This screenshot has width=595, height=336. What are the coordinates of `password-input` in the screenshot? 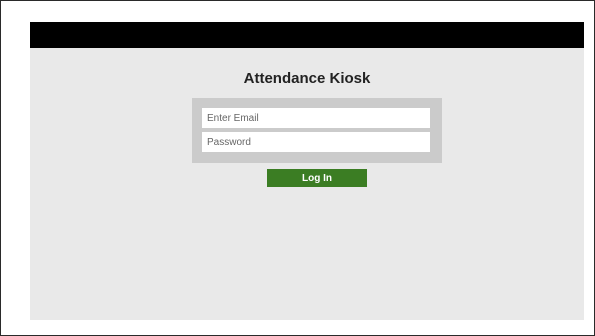 It's located at (316, 142).